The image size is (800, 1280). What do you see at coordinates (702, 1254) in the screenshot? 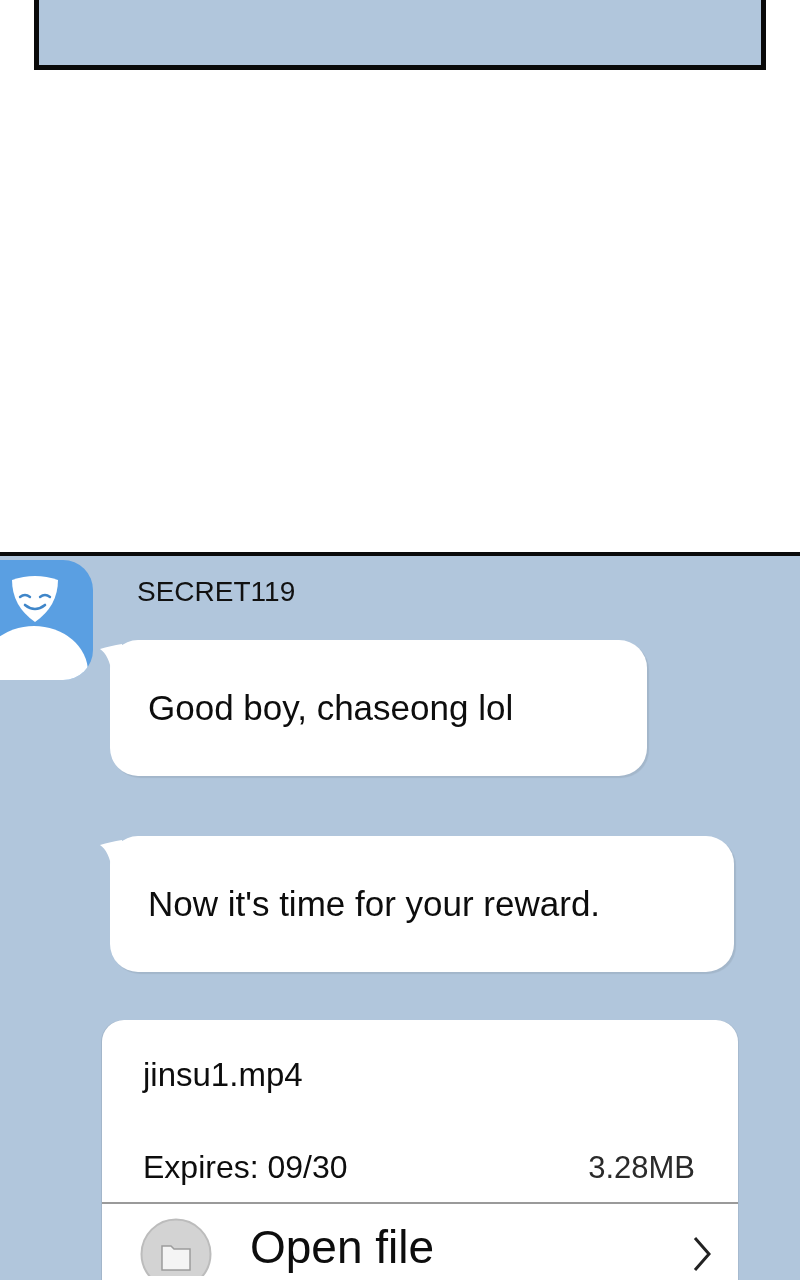
I see `chevron-right-icon` at bounding box center [702, 1254].